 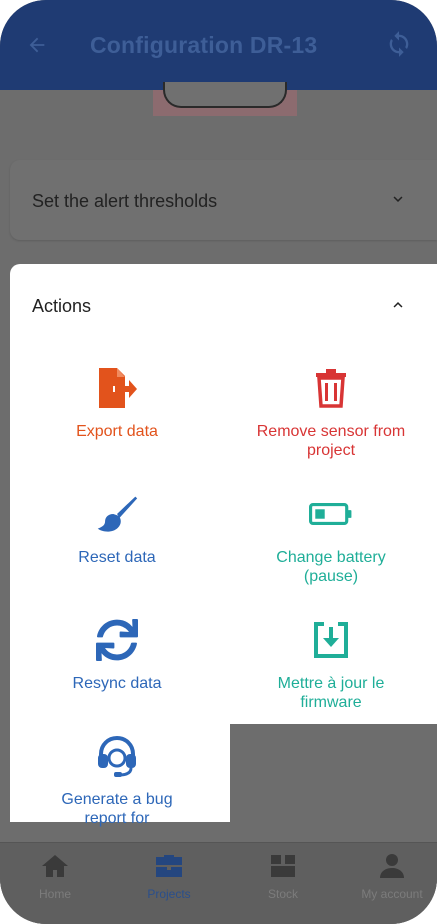 What do you see at coordinates (398, 199) in the screenshot?
I see `chevron-down-icon` at bounding box center [398, 199].